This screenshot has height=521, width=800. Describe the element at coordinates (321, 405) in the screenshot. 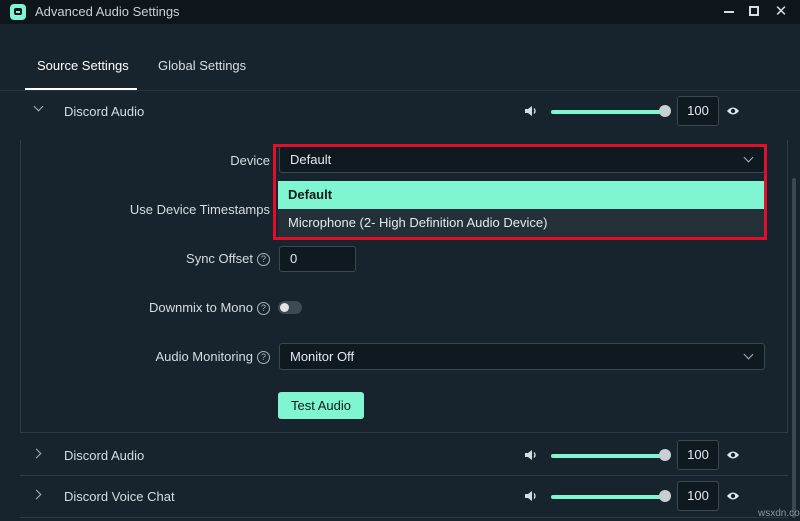

I see `test-audio-button: Test Audio` at that location.